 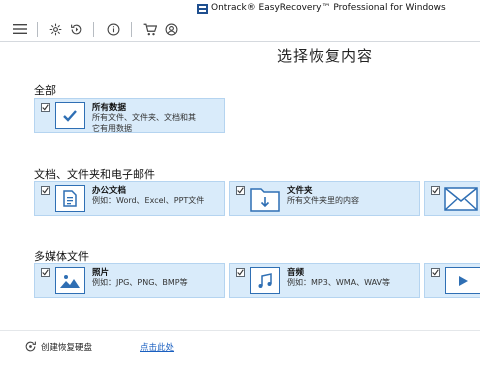 I want to click on card-email, so click(x=452, y=198).